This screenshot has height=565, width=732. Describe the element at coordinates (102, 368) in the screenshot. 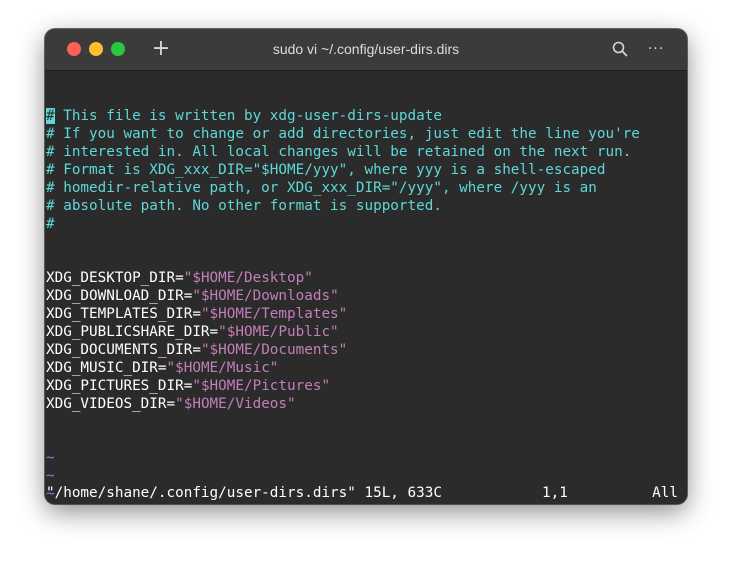

I see `config-key: XDG_MUSIC_DIR` at that location.